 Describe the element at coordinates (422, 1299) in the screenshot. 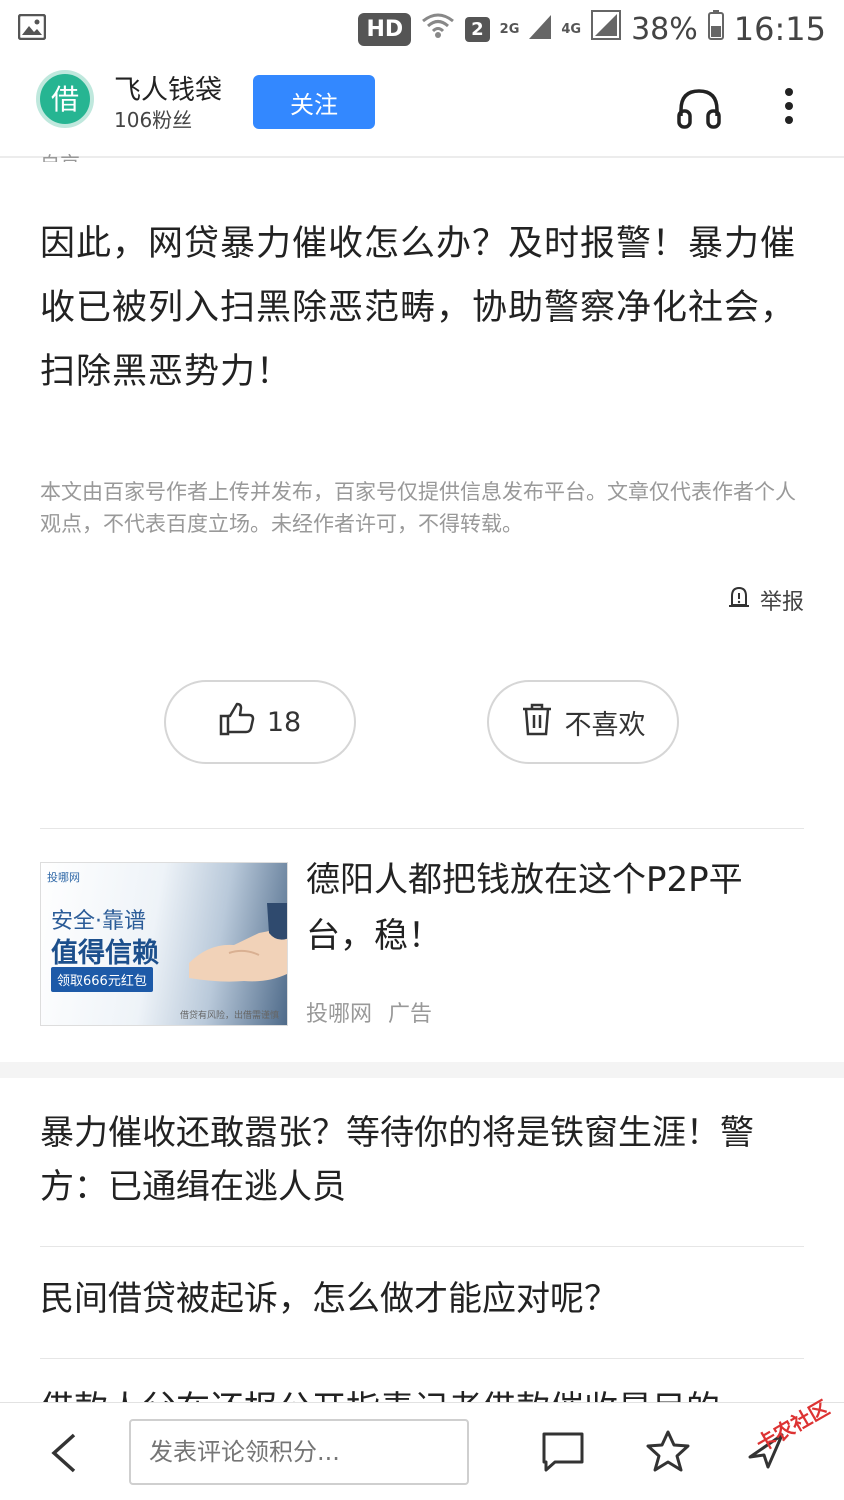

I see `related-article-title: 民间借贷被起诉，怎么做才能应对呢？` at that location.